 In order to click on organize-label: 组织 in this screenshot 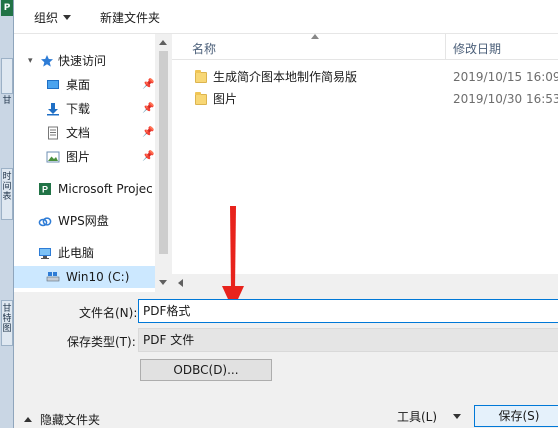, I will do `click(46, 18)`.